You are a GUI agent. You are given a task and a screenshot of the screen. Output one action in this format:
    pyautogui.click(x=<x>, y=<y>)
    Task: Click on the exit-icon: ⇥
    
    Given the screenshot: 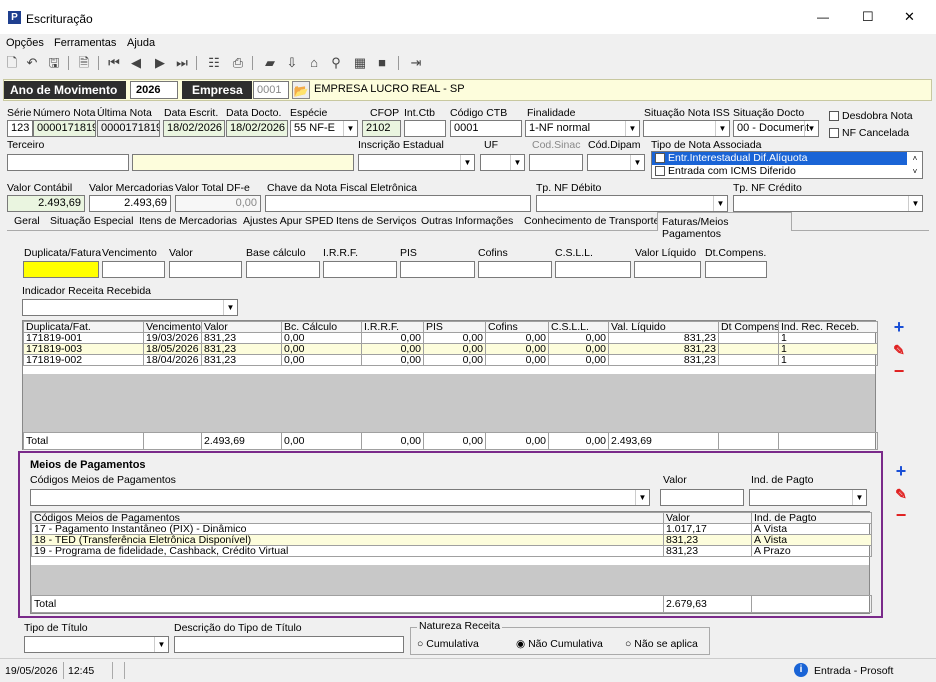 What is the action you would take?
    pyautogui.click(x=416, y=63)
    